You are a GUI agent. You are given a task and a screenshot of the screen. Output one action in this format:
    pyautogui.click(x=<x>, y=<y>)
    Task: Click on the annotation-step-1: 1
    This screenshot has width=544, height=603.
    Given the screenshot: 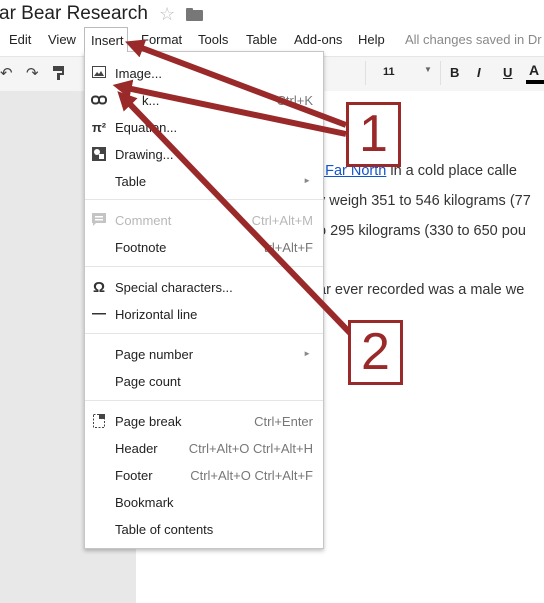 What is the action you would take?
    pyautogui.click(x=373, y=134)
    